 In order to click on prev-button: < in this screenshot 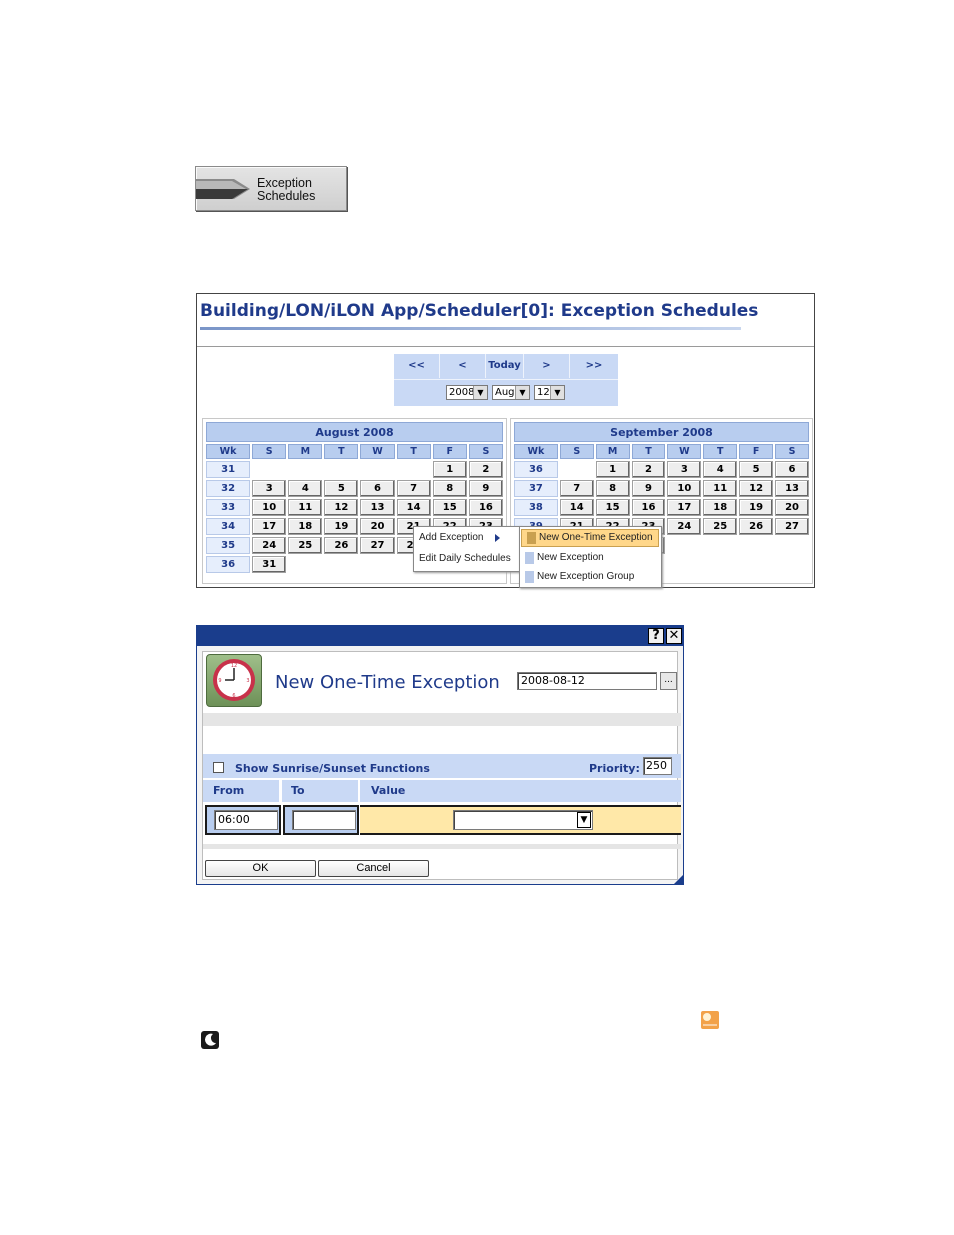, I will do `click(463, 366)`.